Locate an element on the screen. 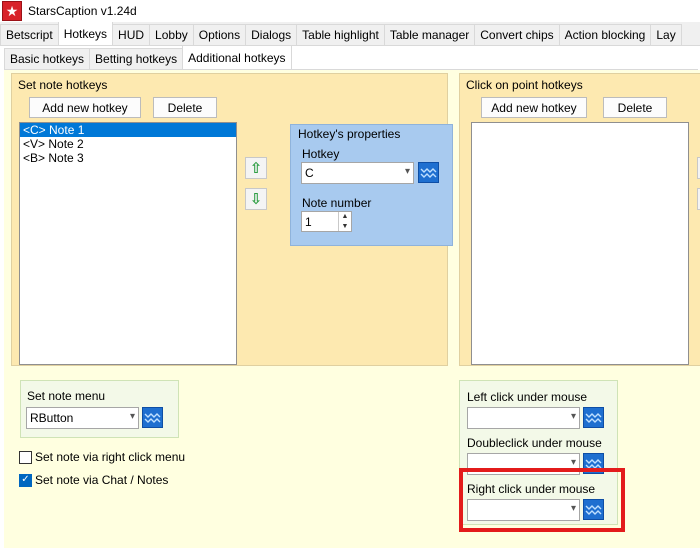 This screenshot has width=700, height=548. click-hotkeys-title: Click on point hotkeys is located at coordinates (524, 85).